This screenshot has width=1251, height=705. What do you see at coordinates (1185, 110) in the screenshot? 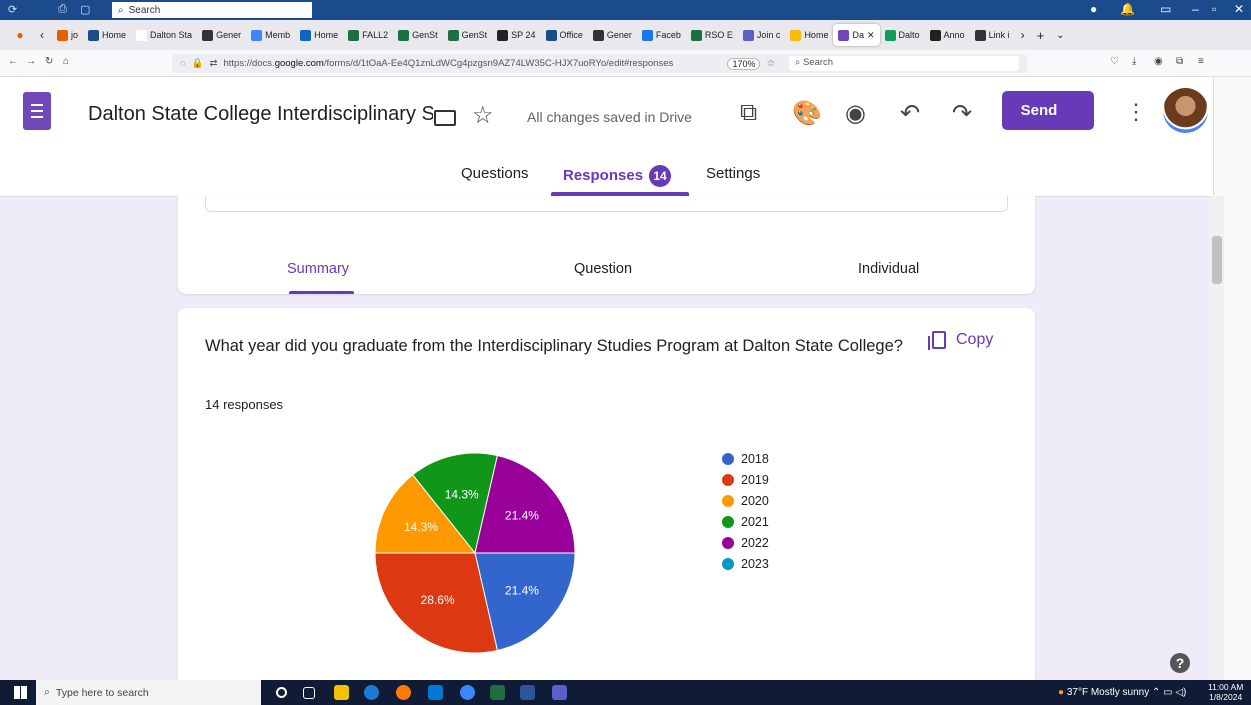
I see `avatar` at bounding box center [1185, 110].